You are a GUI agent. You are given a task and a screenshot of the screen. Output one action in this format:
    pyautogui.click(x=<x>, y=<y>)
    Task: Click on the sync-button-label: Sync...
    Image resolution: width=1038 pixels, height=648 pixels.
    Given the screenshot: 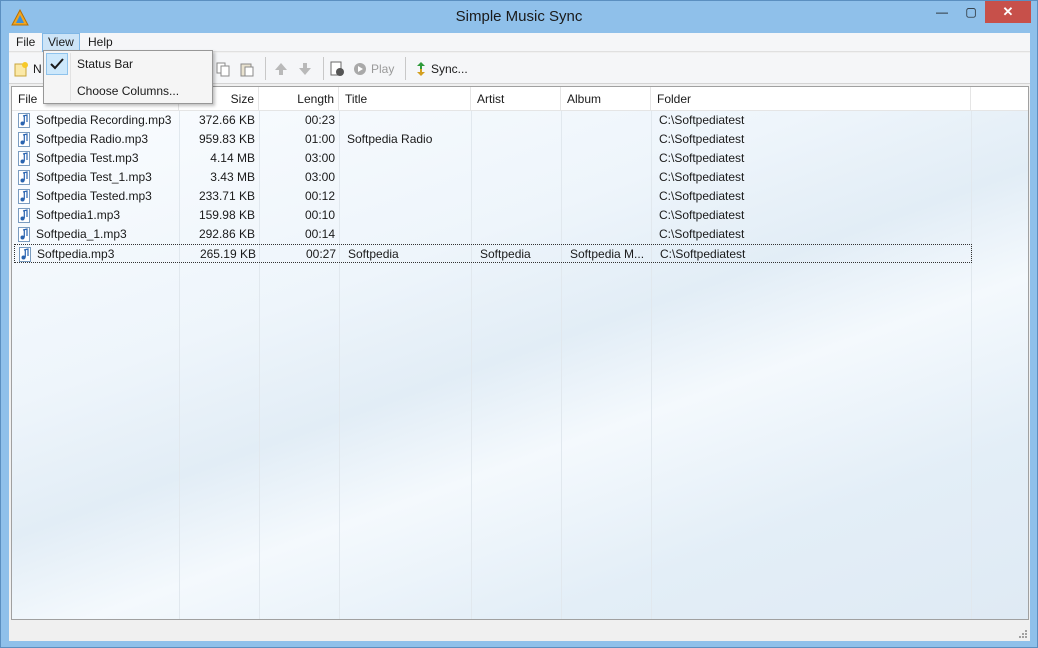 What is the action you would take?
    pyautogui.click(x=449, y=69)
    